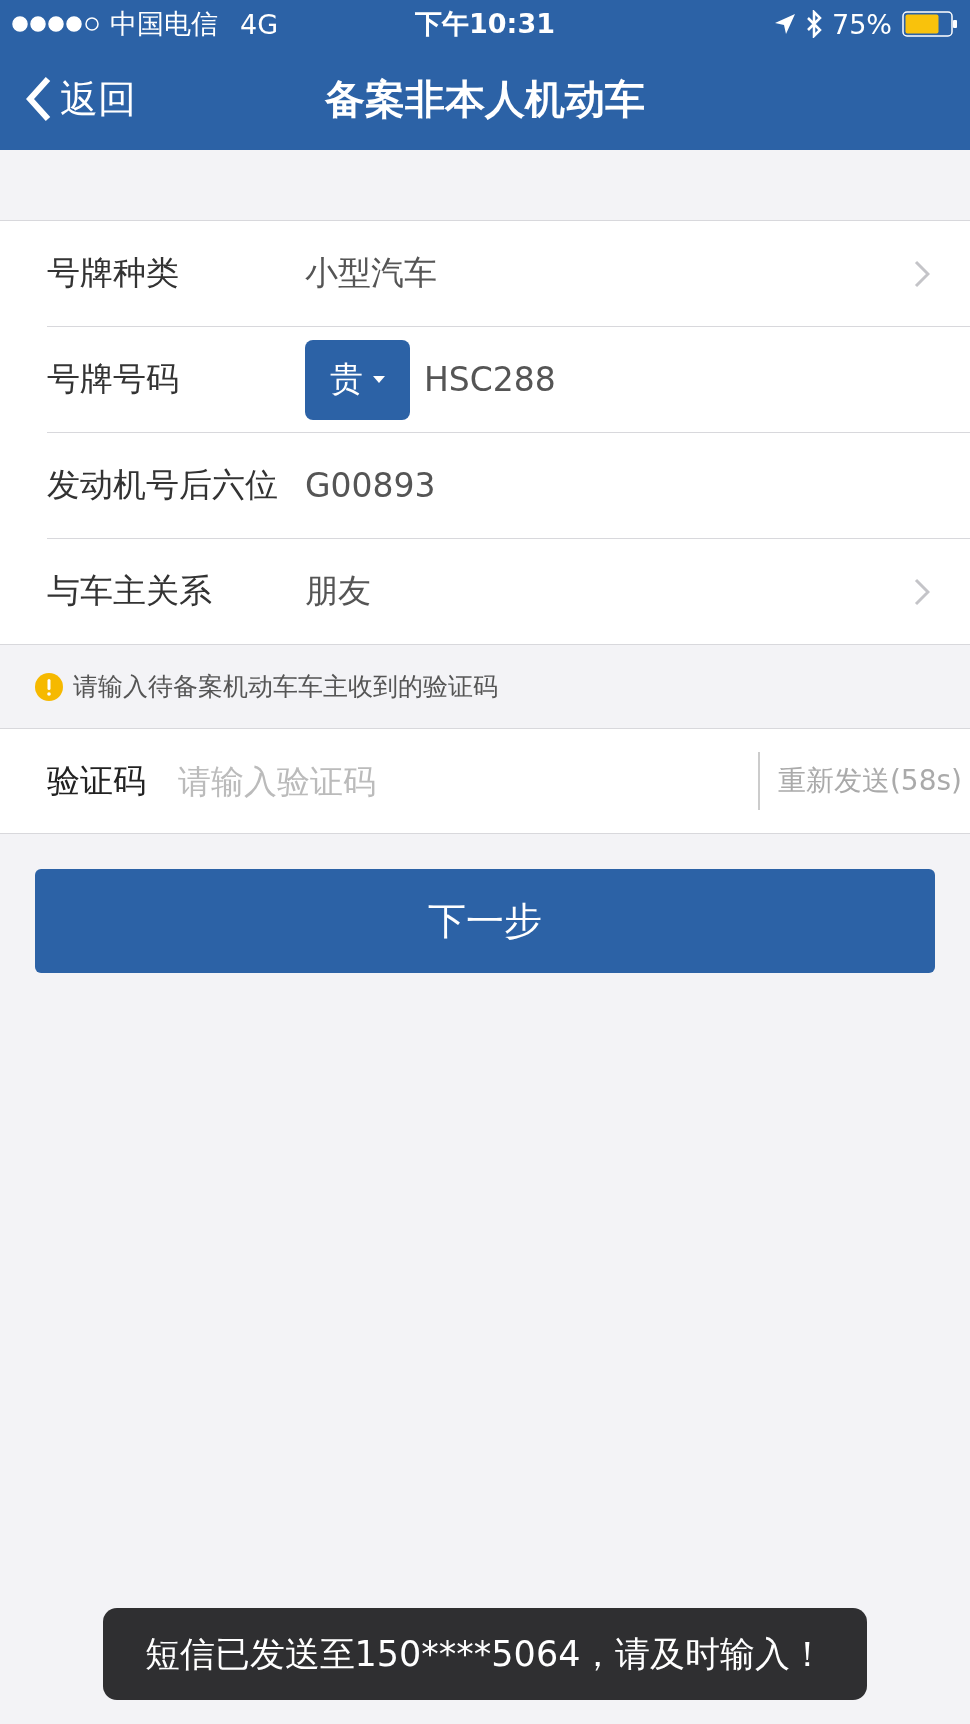 The width and height of the screenshot is (970, 1724). What do you see at coordinates (68, 99) in the screenshot?
I see `back-button: 返回` at bounding box center [68, 99].